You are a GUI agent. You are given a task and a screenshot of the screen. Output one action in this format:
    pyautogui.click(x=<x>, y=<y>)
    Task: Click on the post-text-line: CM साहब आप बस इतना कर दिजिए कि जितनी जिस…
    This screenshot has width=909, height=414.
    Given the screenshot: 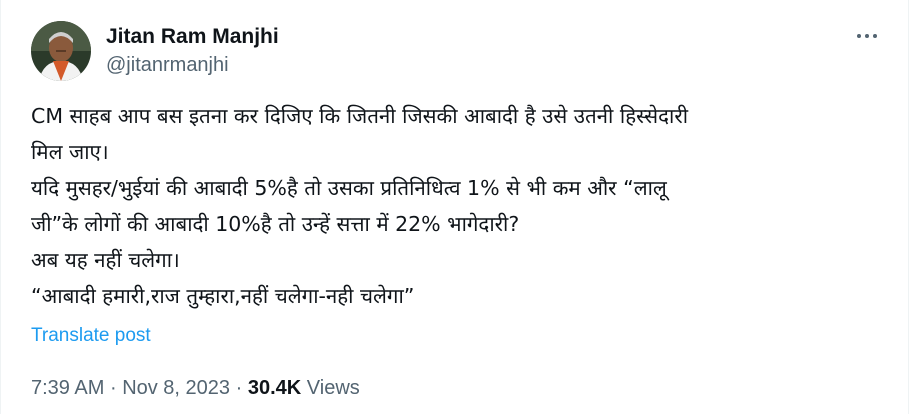 What is the action you would take?
    pyautogui.click(x=360, y=116)
    